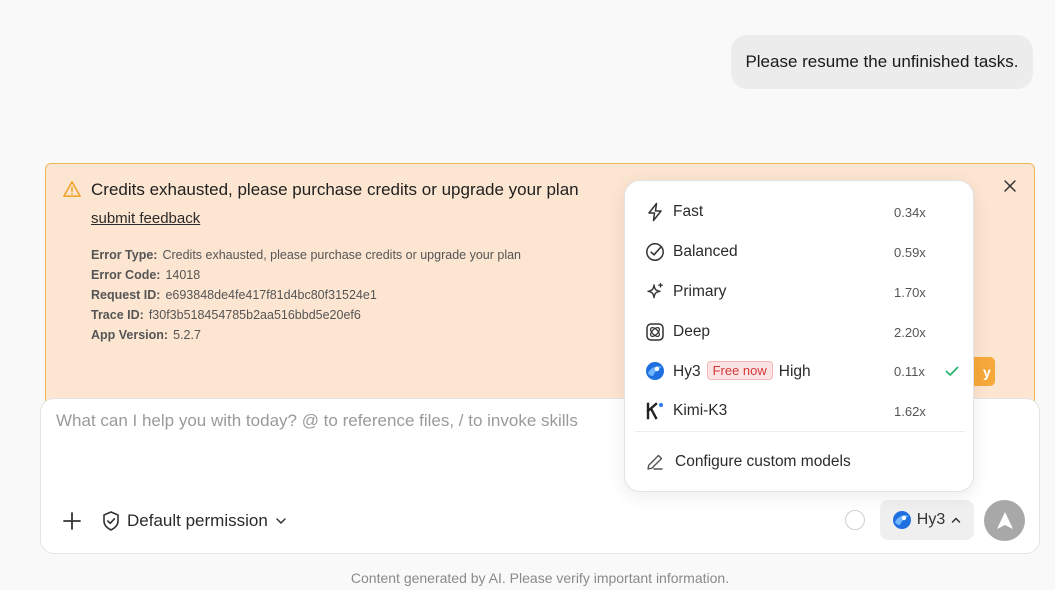  I want to click on model-option-primary: Primary 1.70x, so click(800, 292).